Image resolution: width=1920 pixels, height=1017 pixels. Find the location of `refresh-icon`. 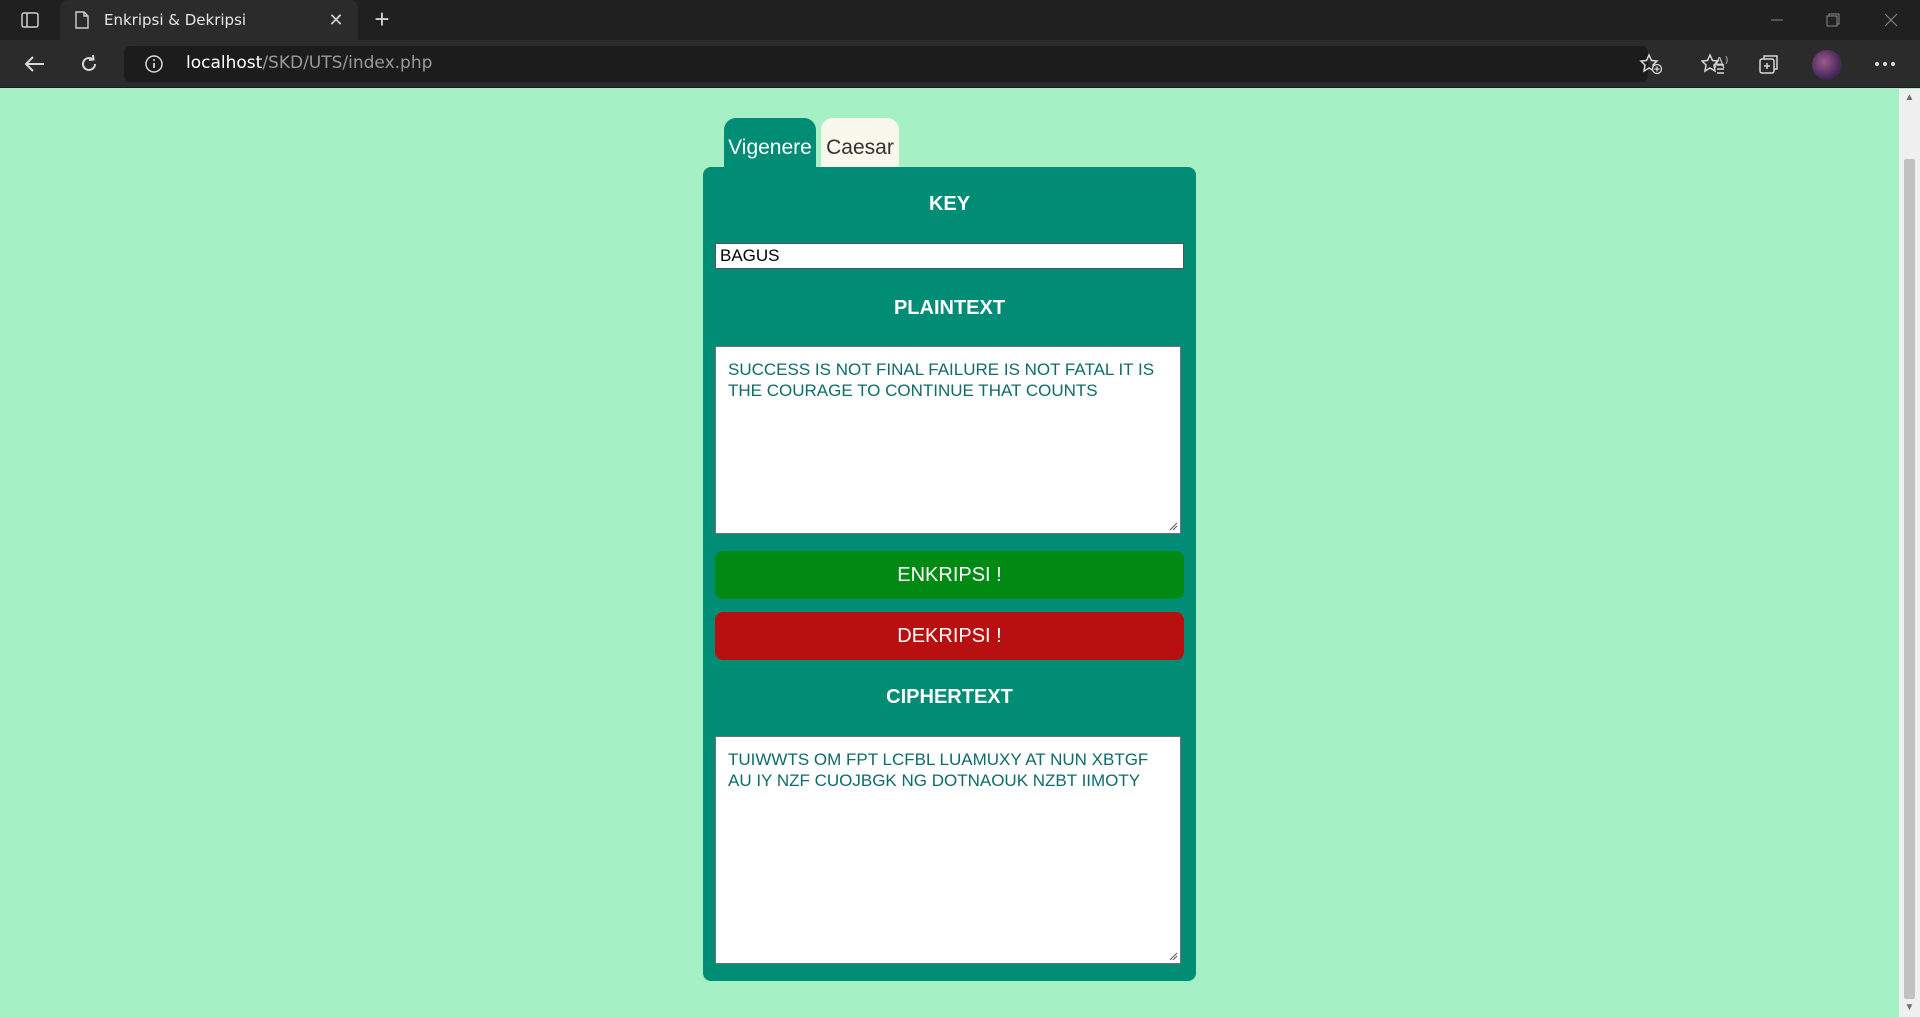

refresh-icon is located at coordinates (89, 64).